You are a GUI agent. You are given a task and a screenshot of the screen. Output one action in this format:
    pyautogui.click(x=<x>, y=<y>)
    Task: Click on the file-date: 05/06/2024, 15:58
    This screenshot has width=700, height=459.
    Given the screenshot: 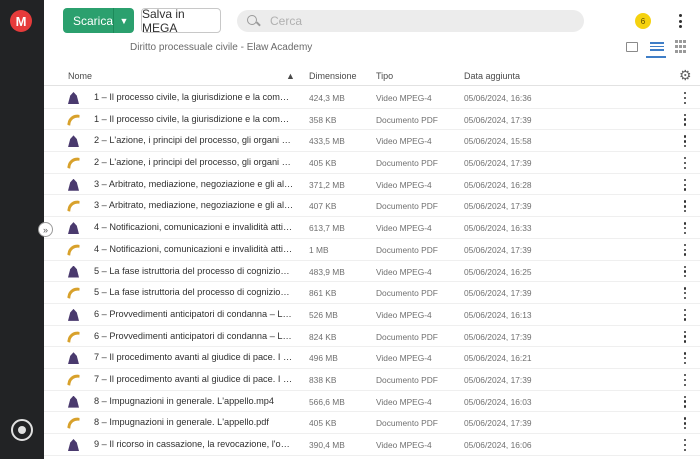 What is the action you would take?
    pyautogui.click(x=498, y=141)
    